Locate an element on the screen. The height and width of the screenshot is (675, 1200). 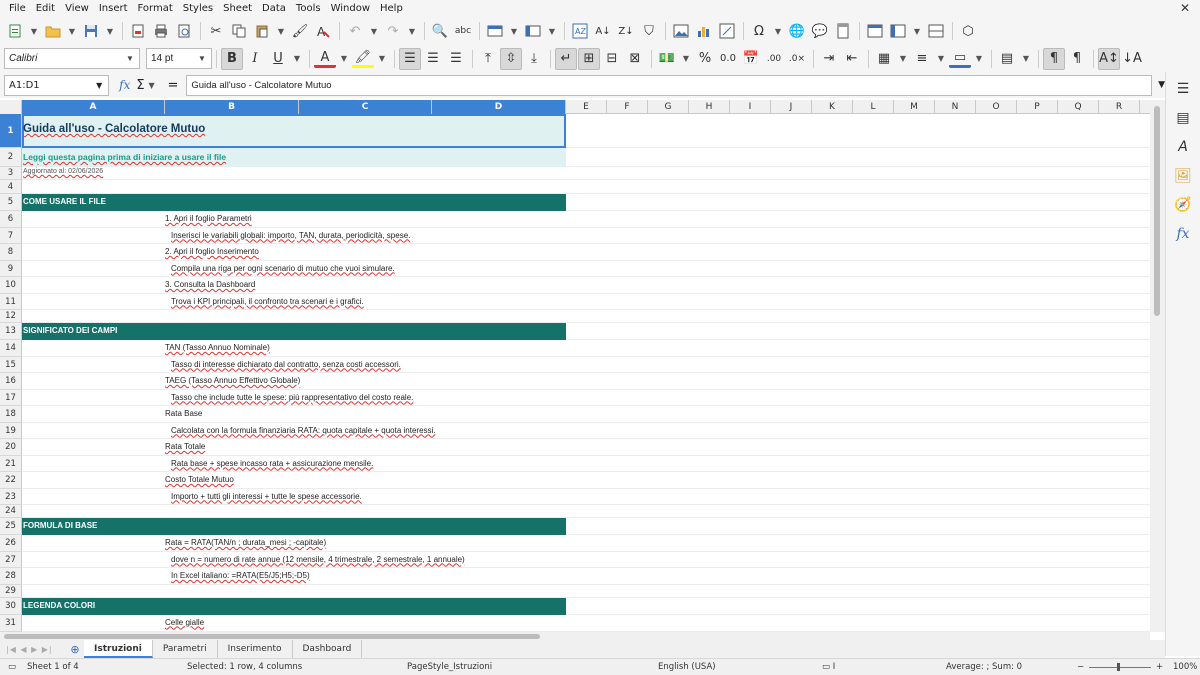
row-cells: In Excel italiano: =RATA(E5/J5;H5;-D5) is located at coordinates (586, 576).